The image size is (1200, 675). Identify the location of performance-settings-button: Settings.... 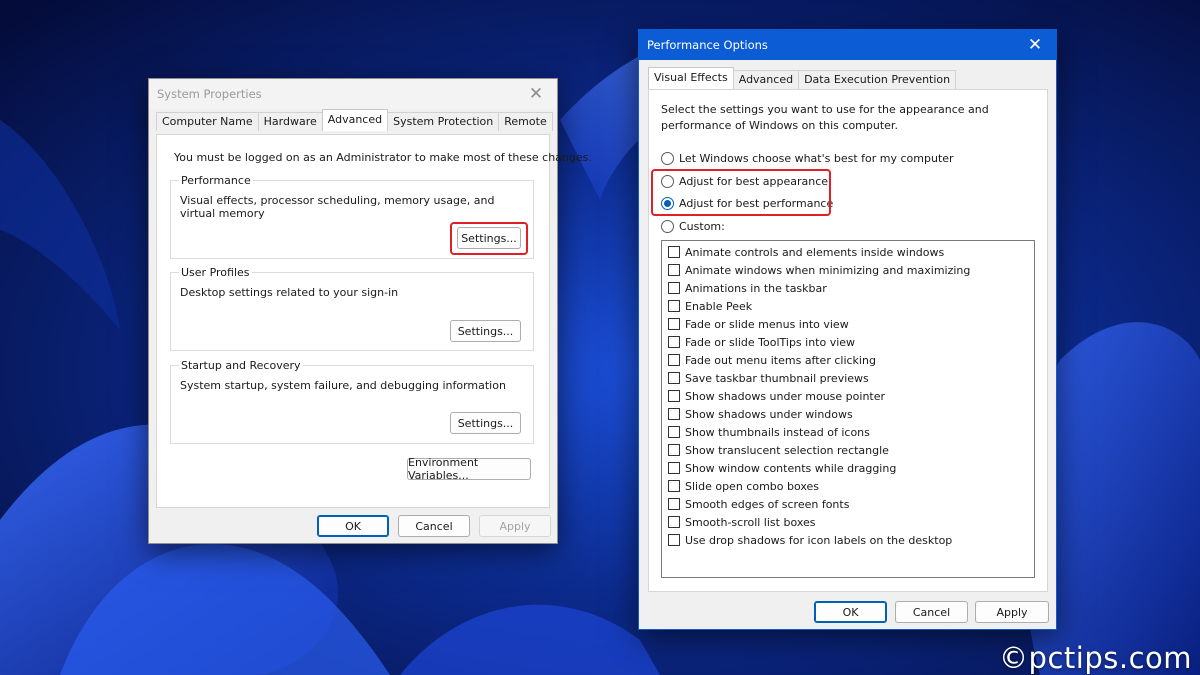
(489, 238).